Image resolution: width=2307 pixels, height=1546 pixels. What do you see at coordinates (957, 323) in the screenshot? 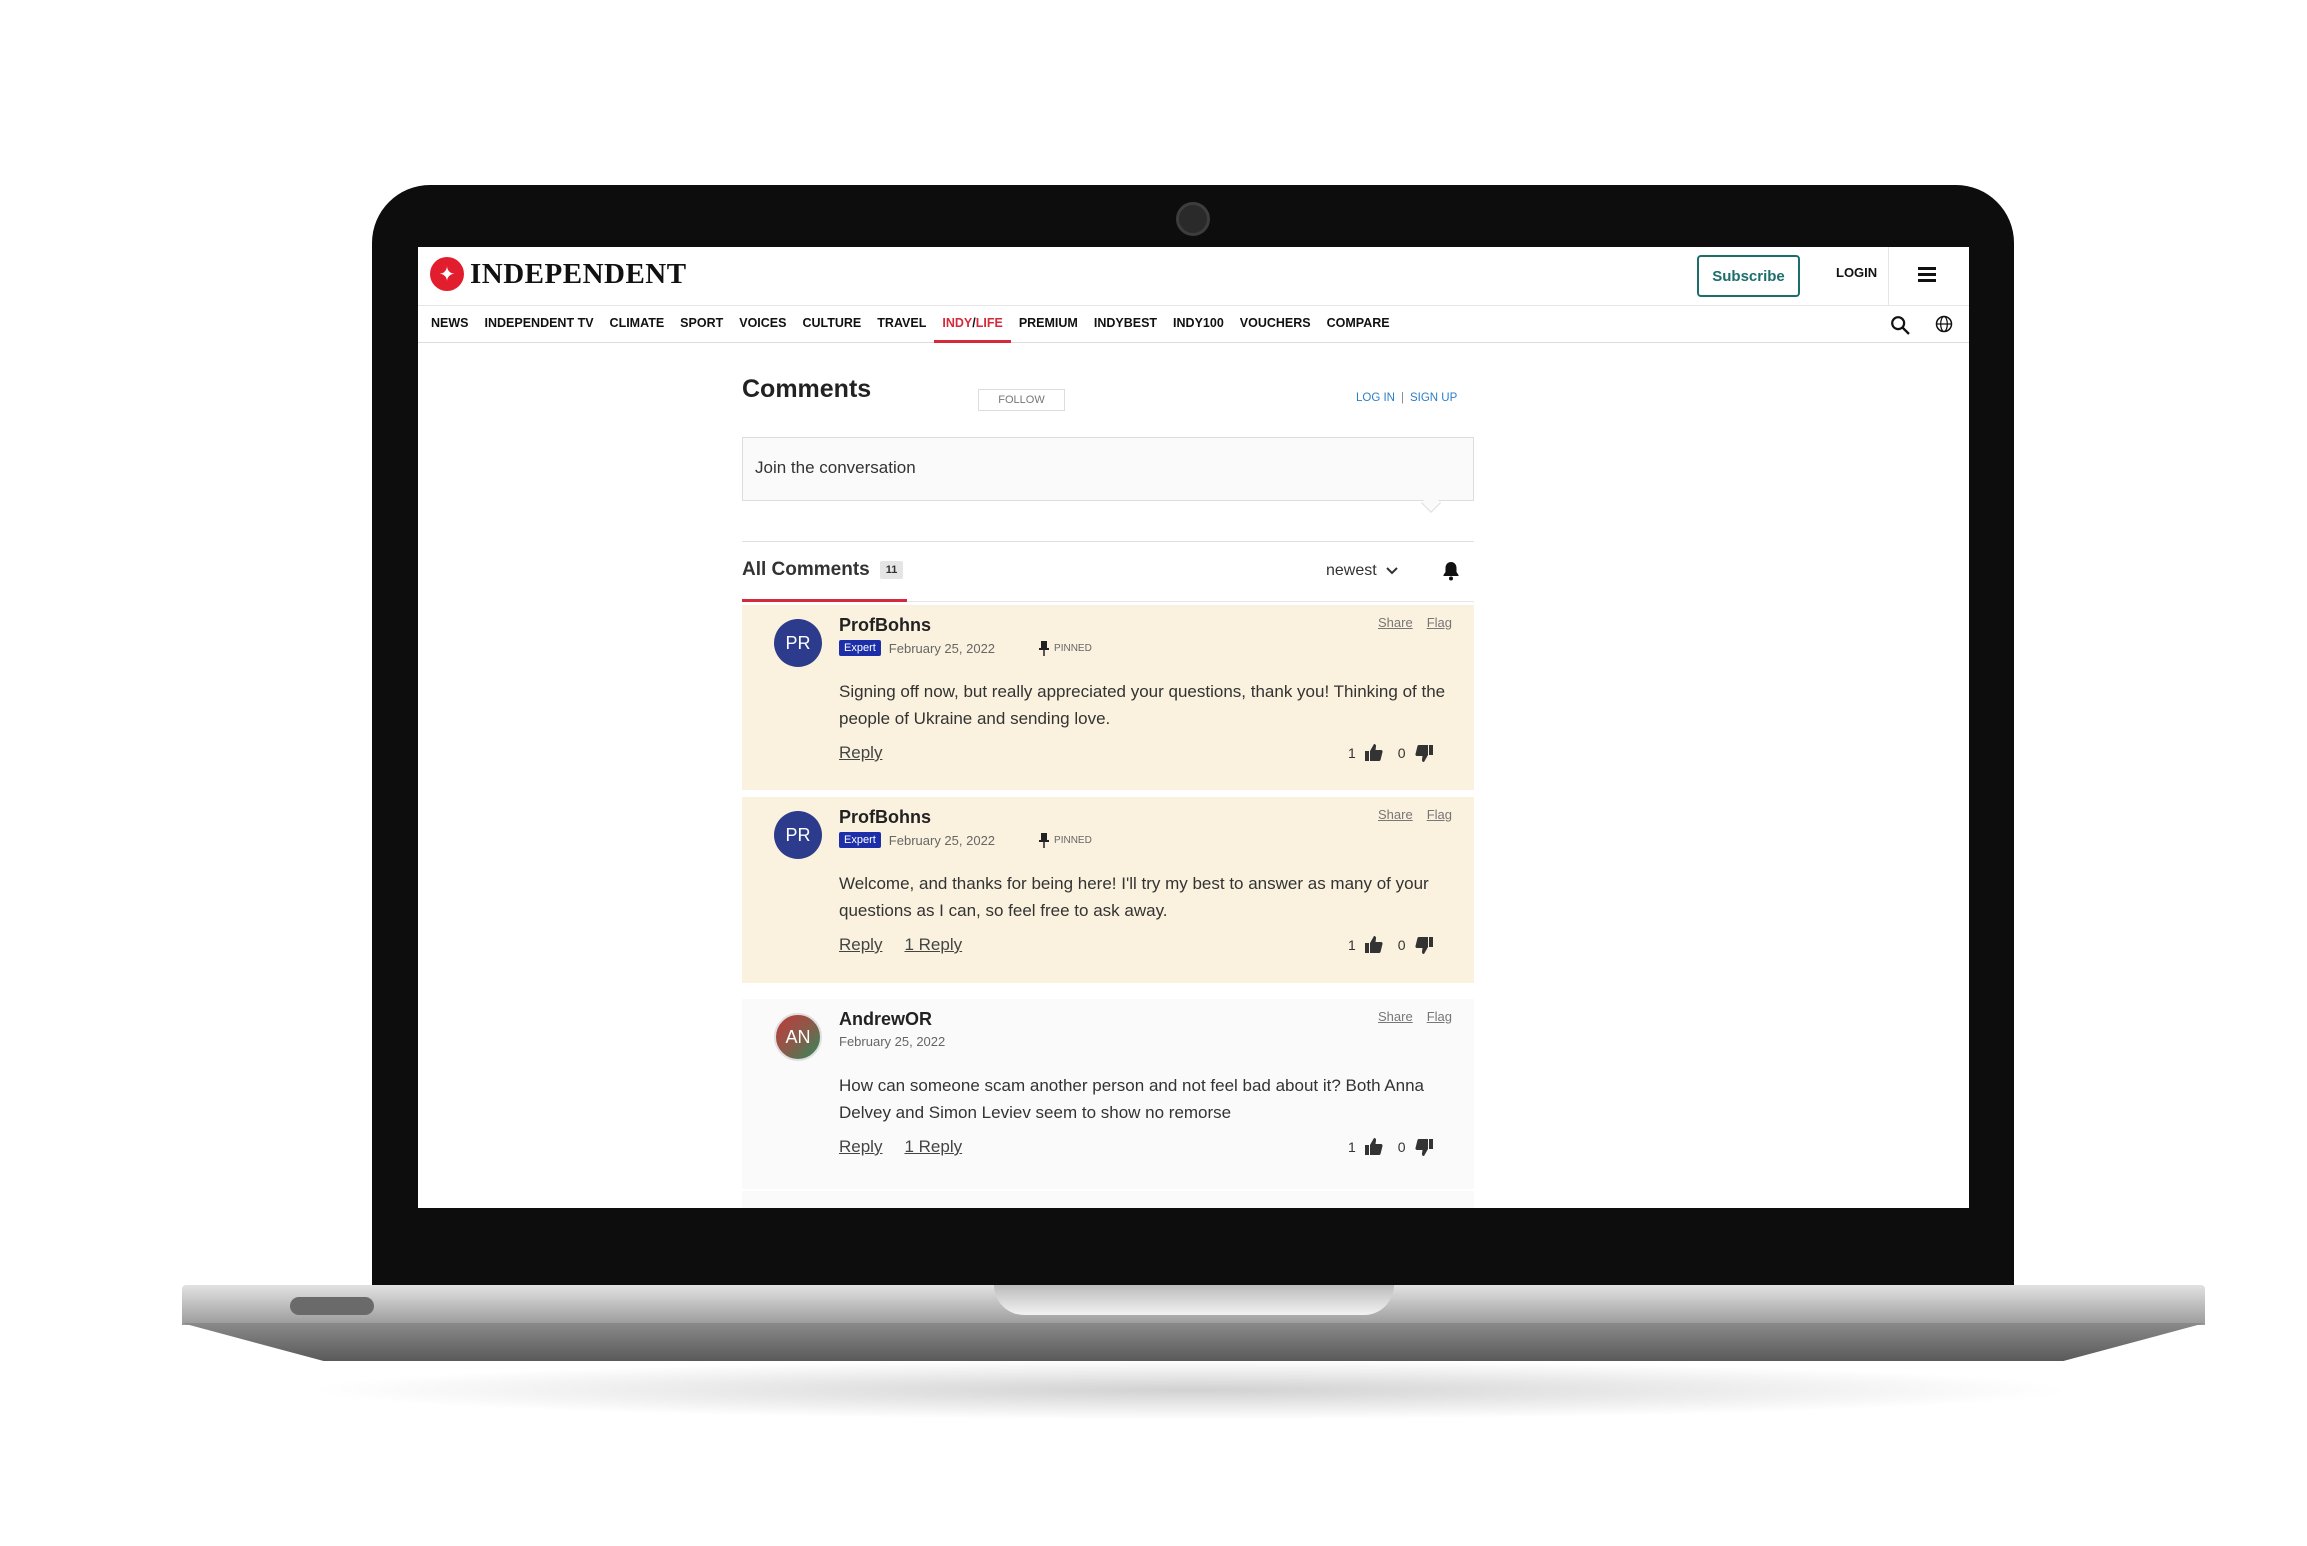
I see `nav-item-indy-prefix: INDY` at bounding box center [957, 323].